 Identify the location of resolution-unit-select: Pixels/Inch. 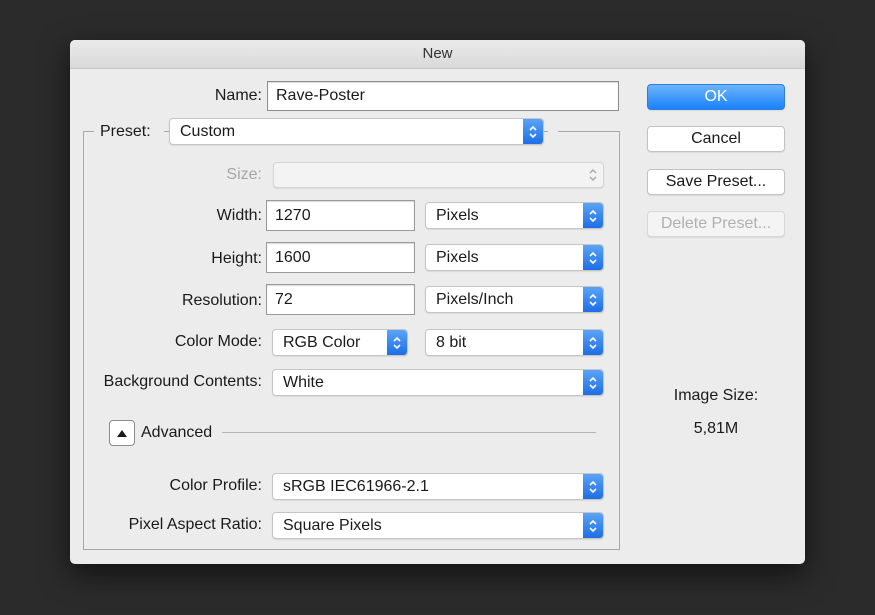
(514, 299).